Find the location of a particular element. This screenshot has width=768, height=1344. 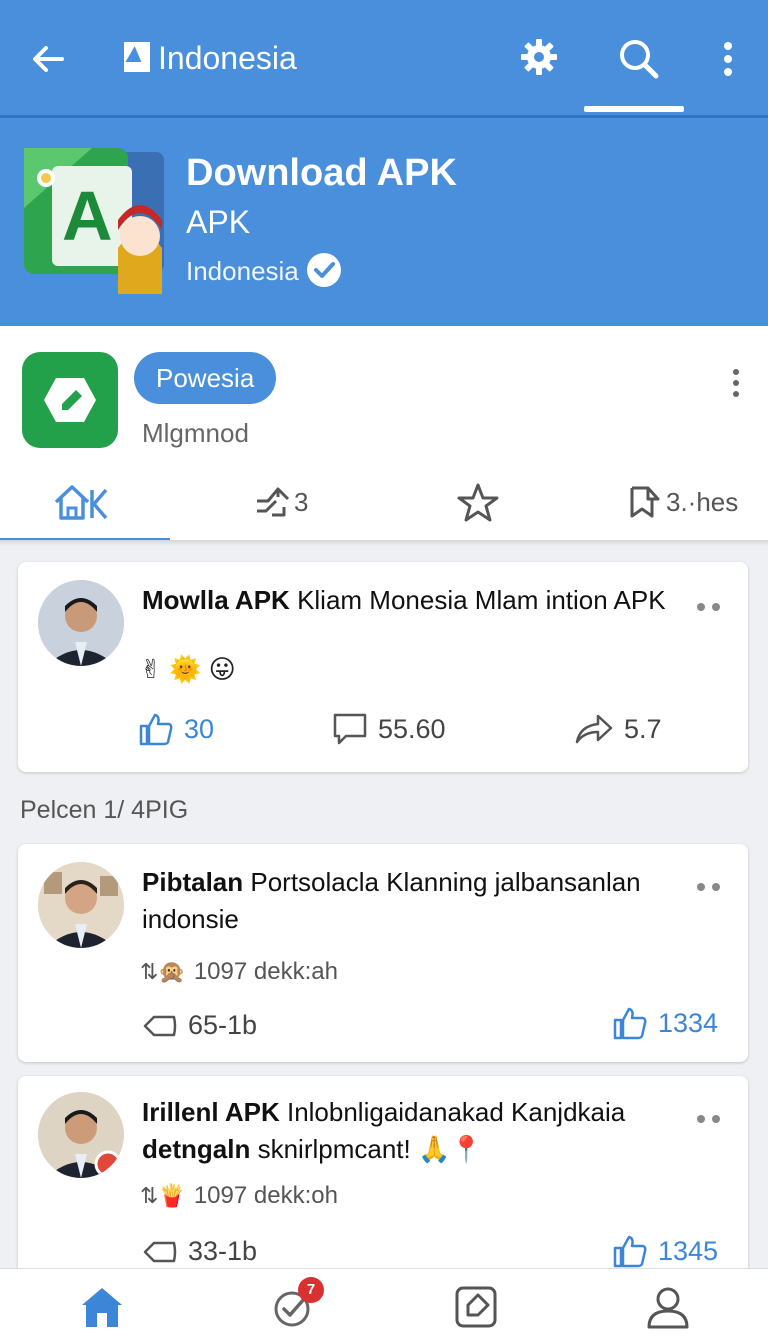

like-button: 1345 is located at coordinates (665, 1251).